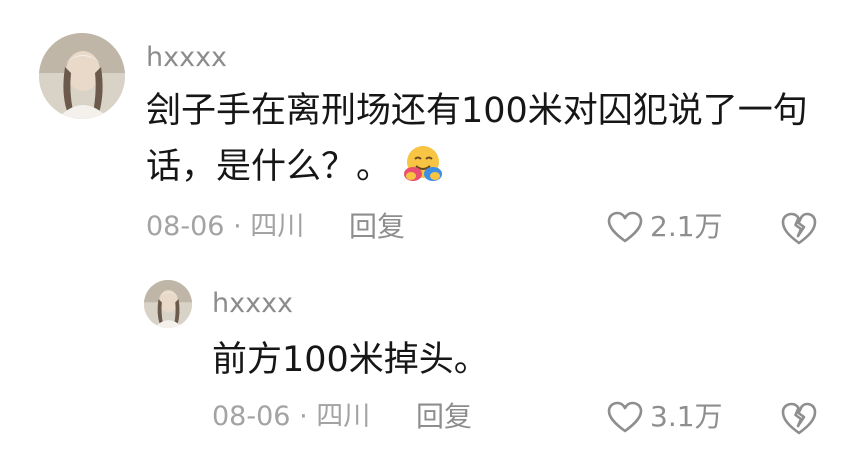 This screenshot has height=456, width=863. What do you see at coordinates (277, 226) in the screenshot?
I see `comment-location: 四川` at bounding box center [277, 226].